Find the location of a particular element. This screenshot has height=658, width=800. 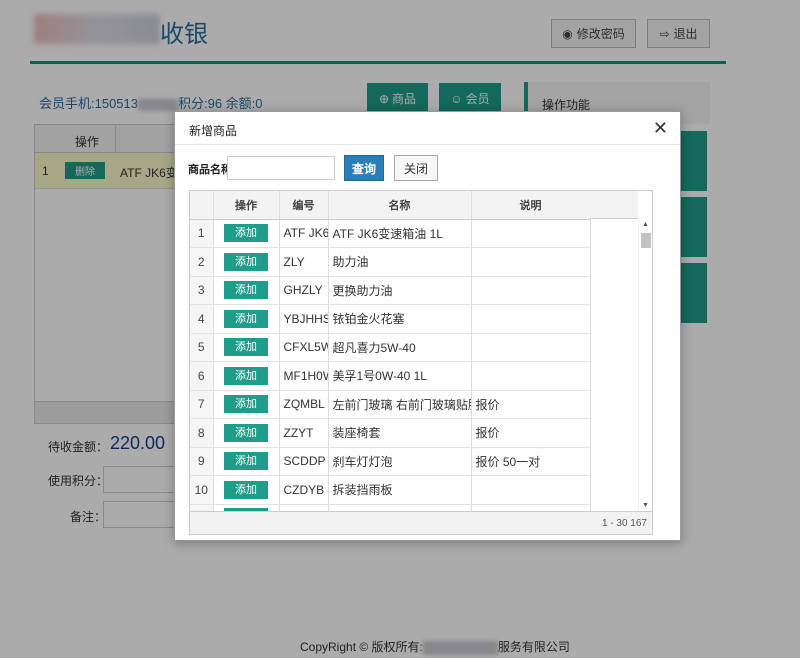

row-index: 5 is located at coordinates (202, 347).